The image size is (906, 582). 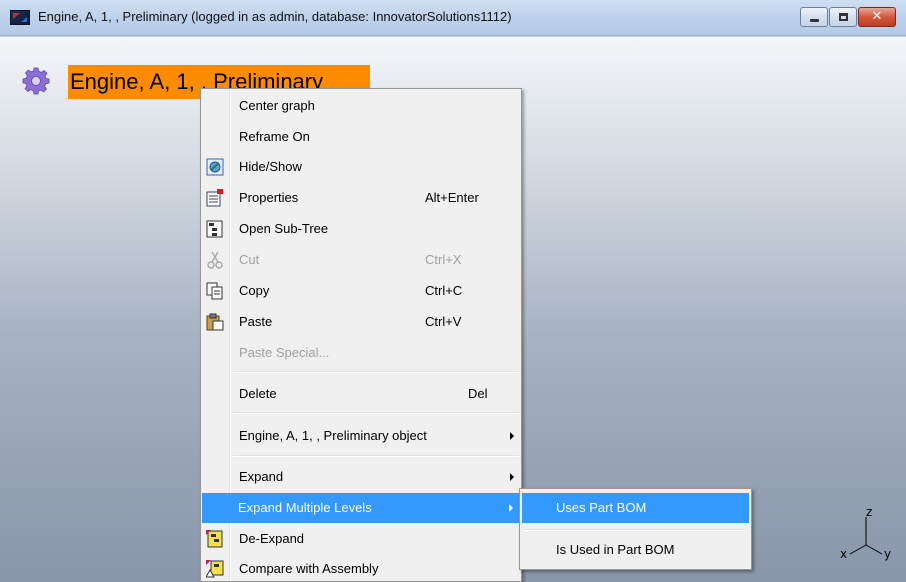 I want to click on menu-item-shortcut: Del, so click(x=478, y=393).